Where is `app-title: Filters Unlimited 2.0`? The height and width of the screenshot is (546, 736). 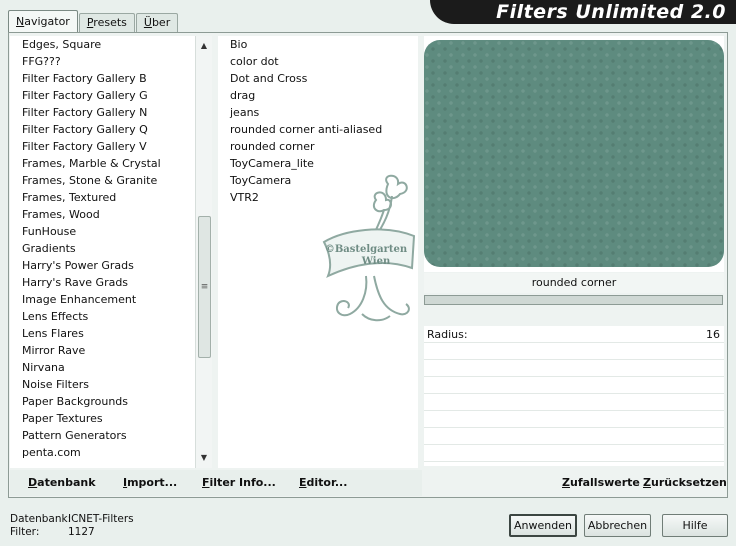 app-title: Filters Unlimited 2.0 is located at coordinates (583, 12).